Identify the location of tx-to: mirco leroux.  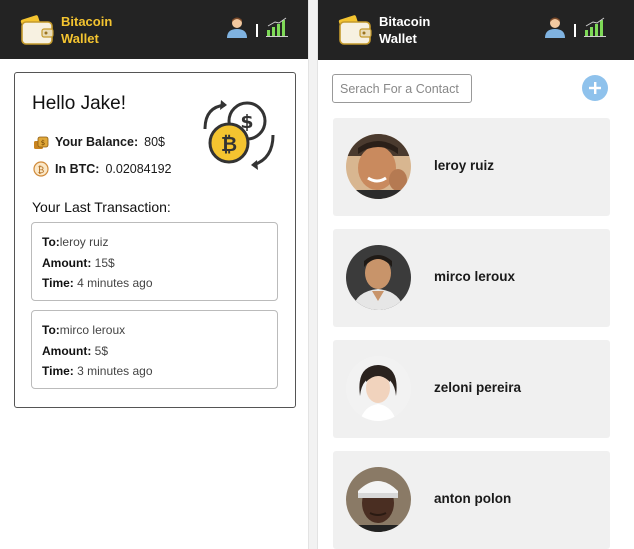
(92, 330).